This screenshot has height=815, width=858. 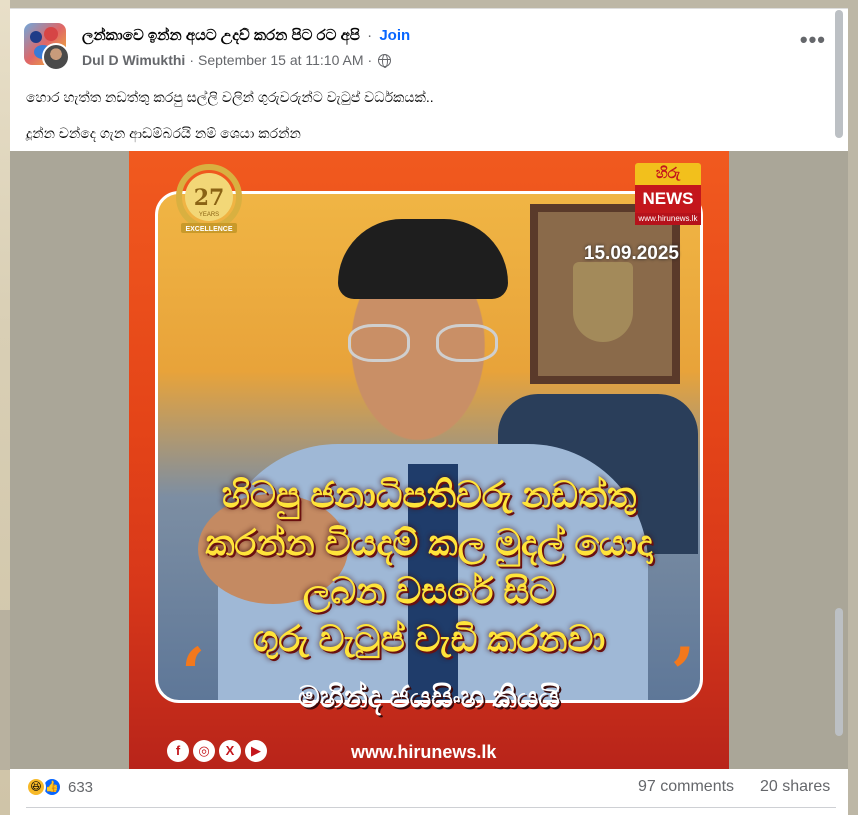 What do you see at coordinates (36, 787) in the screenshot?
I see `haha-icon: 😆` at bounding box center [36, 787].